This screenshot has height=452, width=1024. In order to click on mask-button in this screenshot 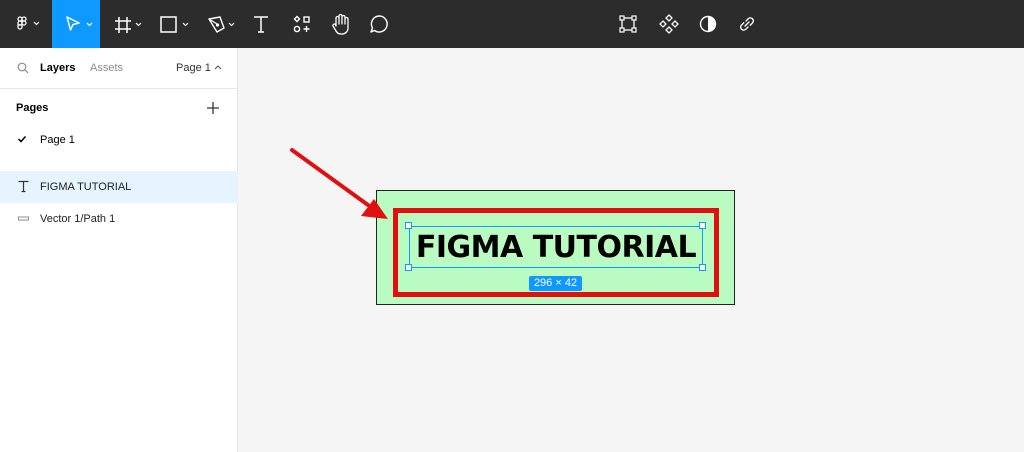, I will do `click(708, 24)`.